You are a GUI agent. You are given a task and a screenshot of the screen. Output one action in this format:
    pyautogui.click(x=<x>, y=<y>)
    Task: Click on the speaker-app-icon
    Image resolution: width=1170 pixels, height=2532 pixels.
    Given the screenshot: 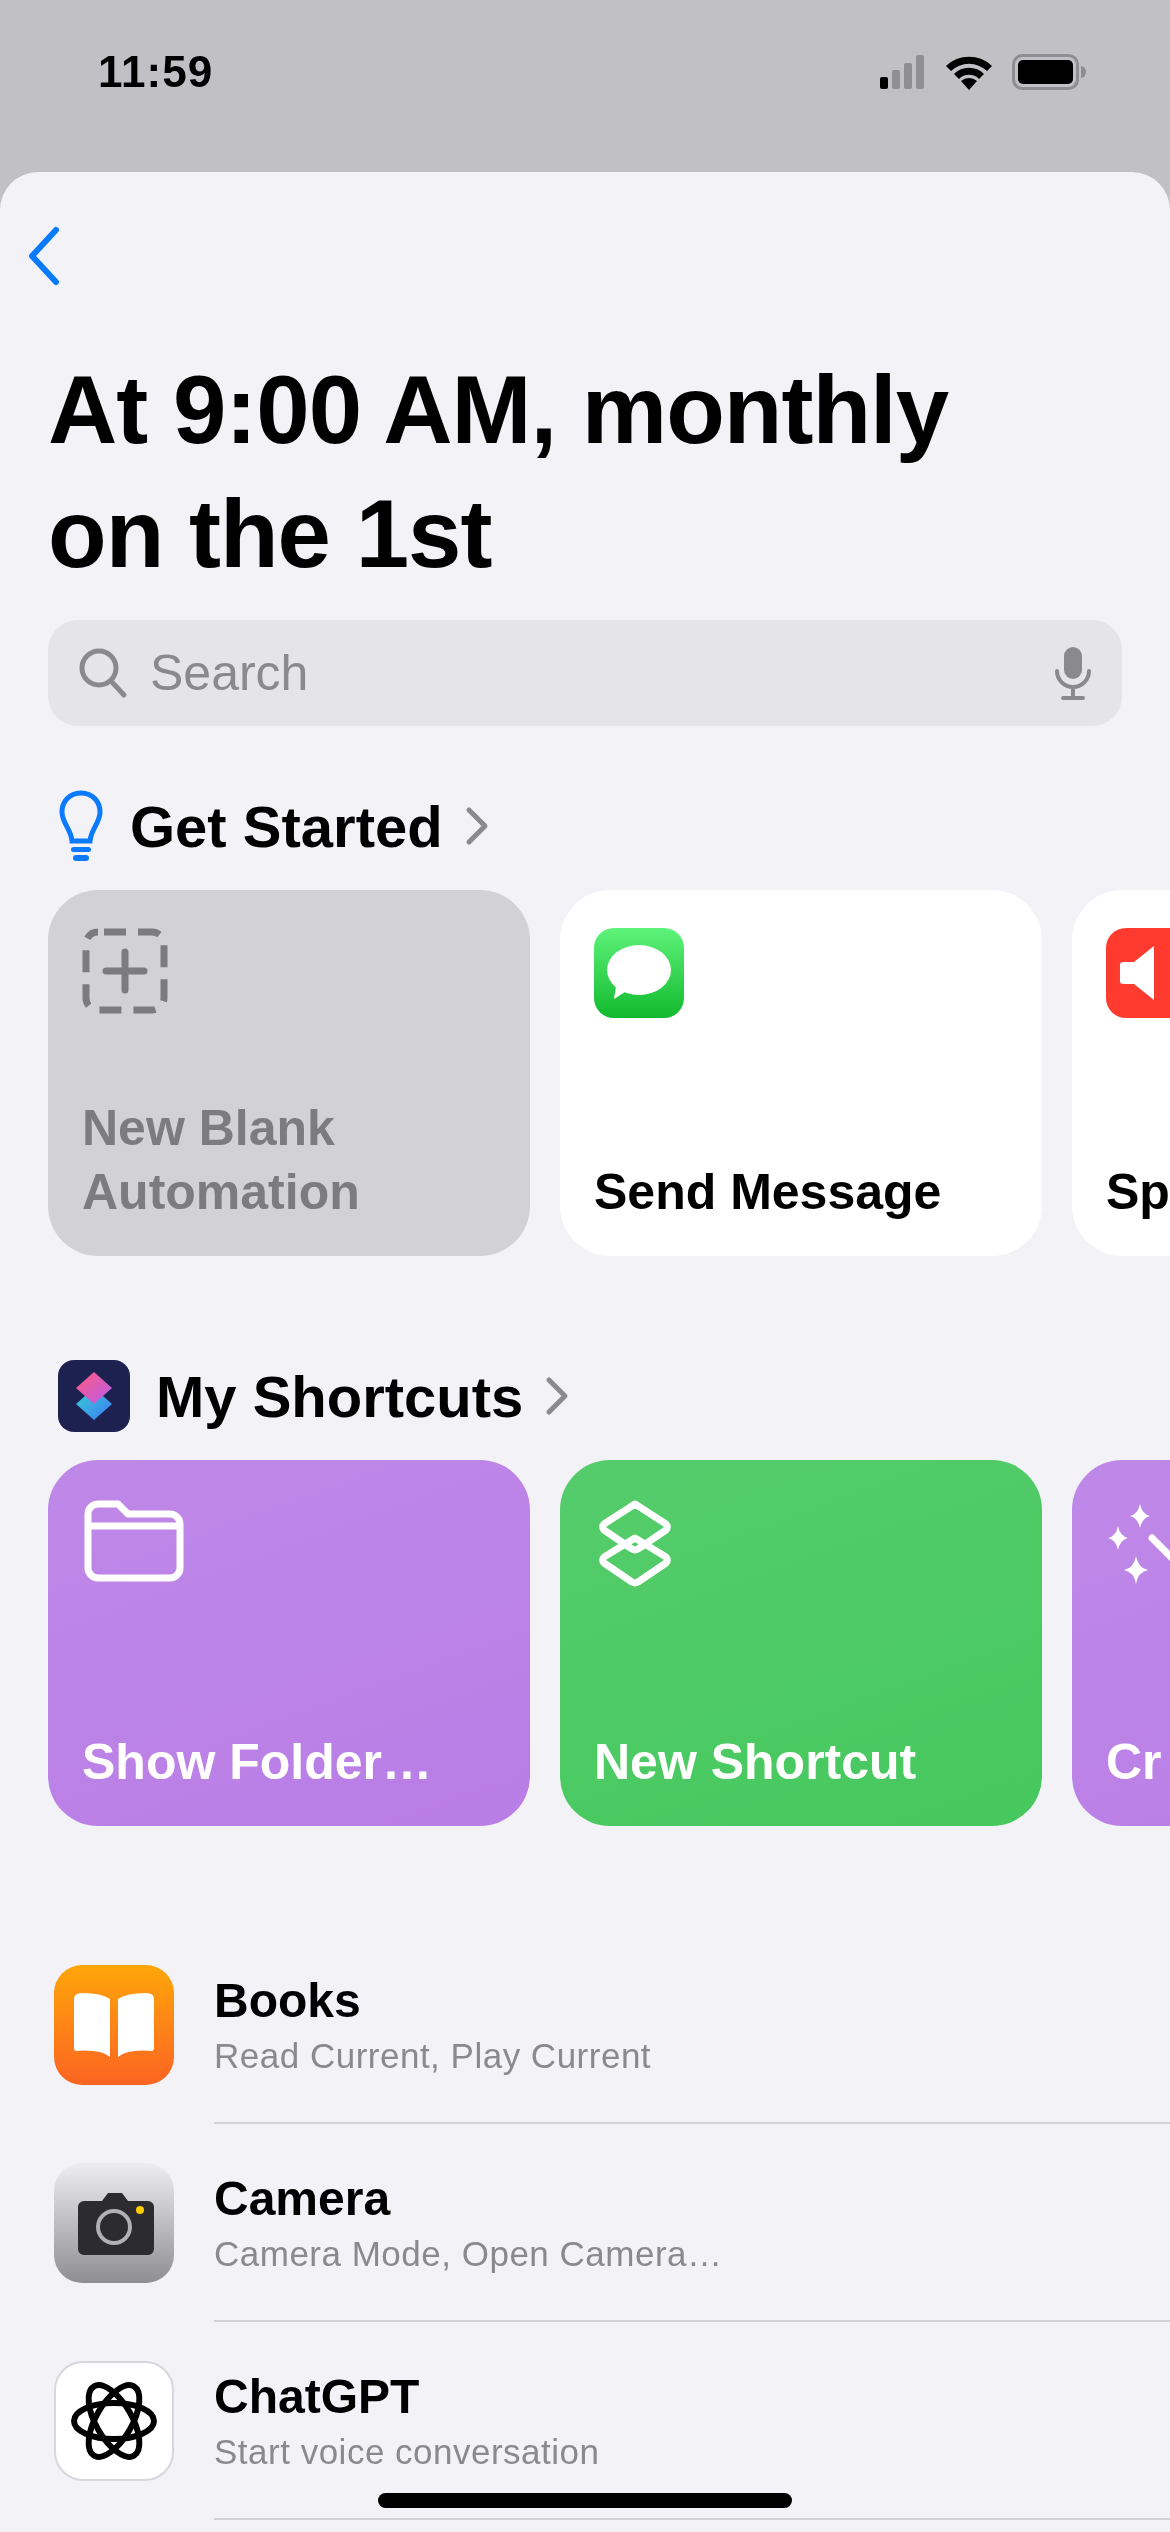 What is the action you would take?
    pyautogui.click(x=1138, y=973)
    